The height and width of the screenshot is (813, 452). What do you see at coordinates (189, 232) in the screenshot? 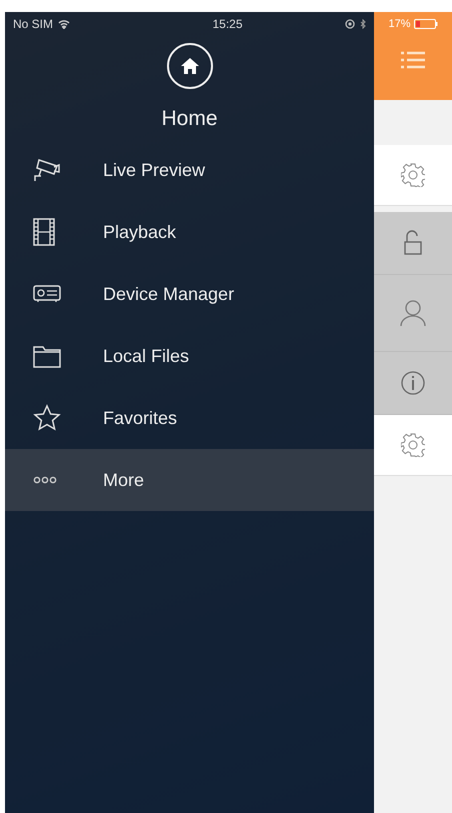
I see `menu-item: Playback` at bounding box center [189, 232].